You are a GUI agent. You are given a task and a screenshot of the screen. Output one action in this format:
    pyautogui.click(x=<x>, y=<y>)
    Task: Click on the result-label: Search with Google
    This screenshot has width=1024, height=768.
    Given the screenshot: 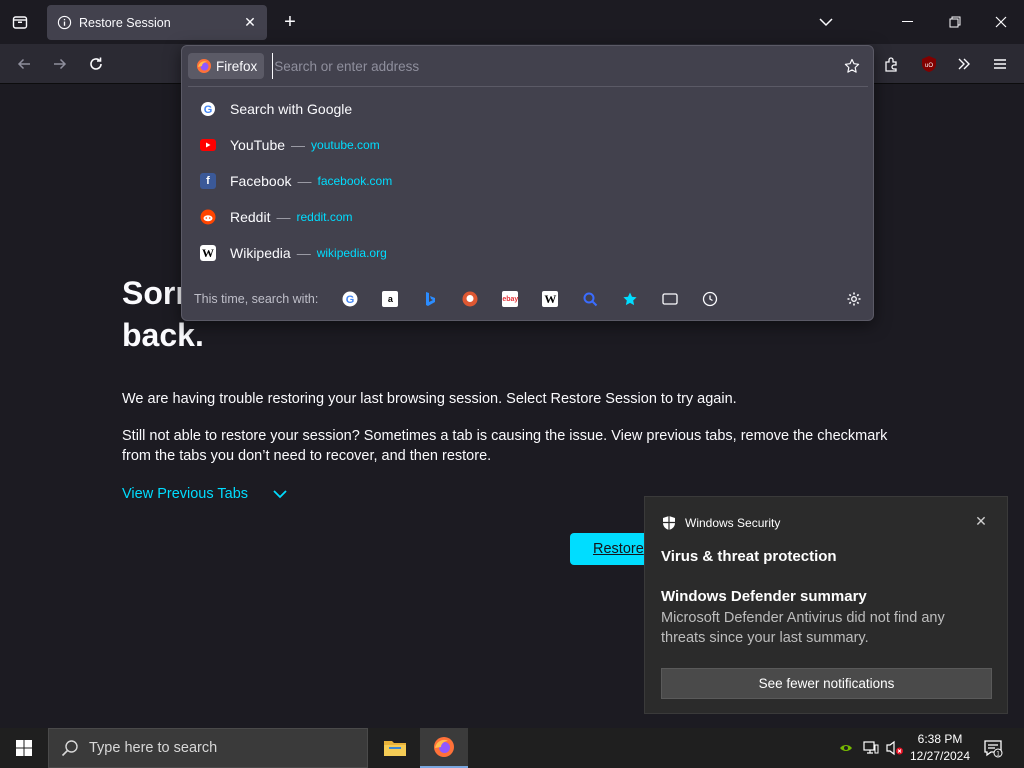 What is the action you would take?
    pyautogui.click(x=291, y=109)
    